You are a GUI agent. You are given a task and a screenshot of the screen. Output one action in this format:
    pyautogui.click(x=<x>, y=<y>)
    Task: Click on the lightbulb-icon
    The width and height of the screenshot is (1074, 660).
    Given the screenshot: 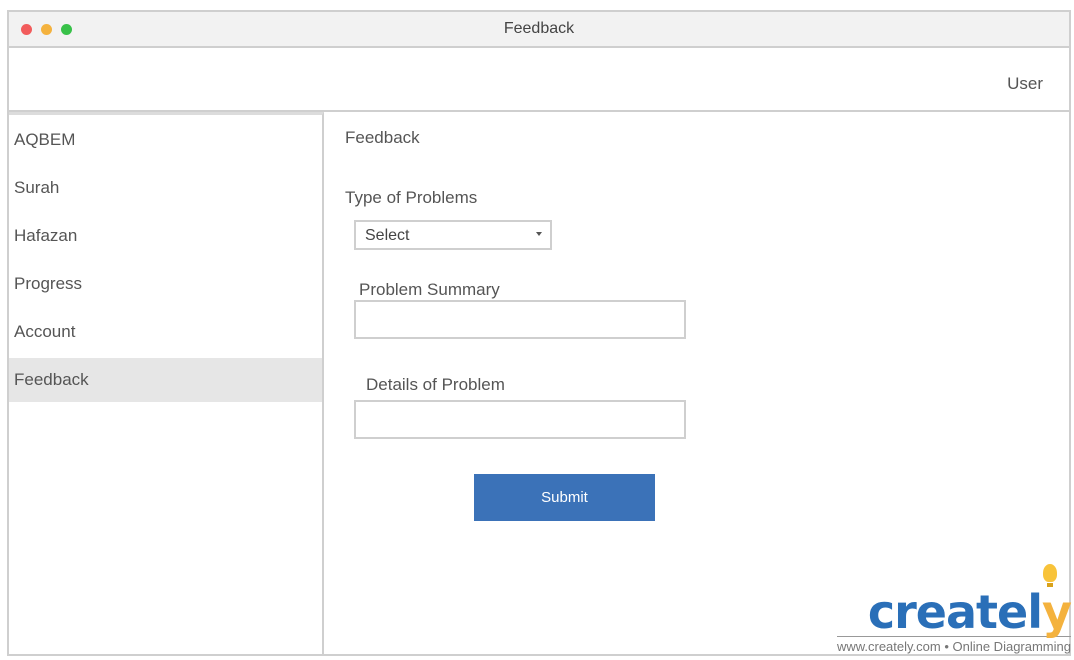 What is the action you would take?
    pyautogui.click(x=1050, y=575)
    